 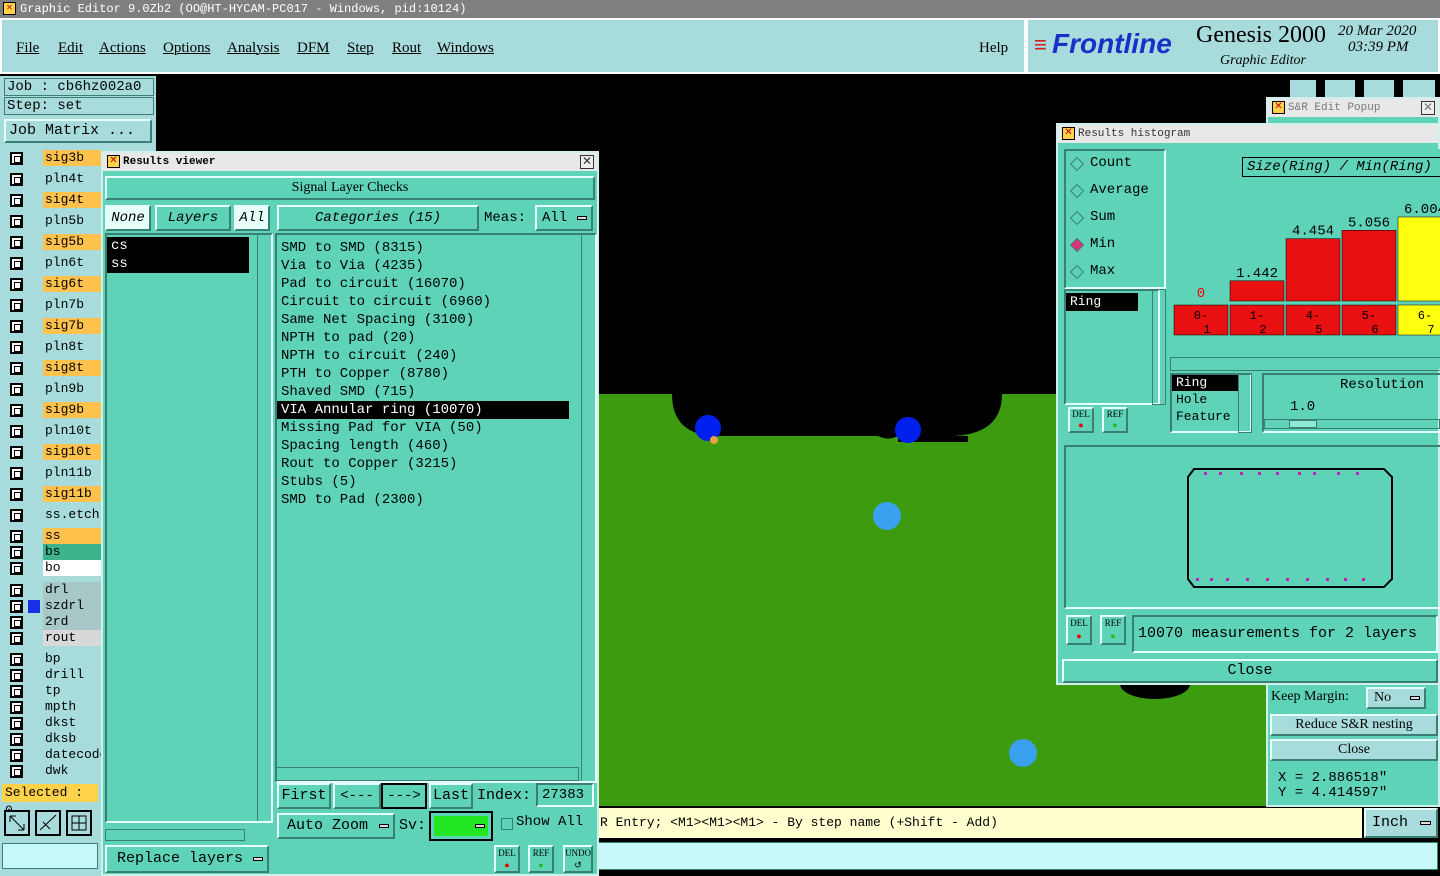 What do you see at coordinates (72, 568) in the screenshot?
I see `layer-name: bo` at bounding box center [72, 568].